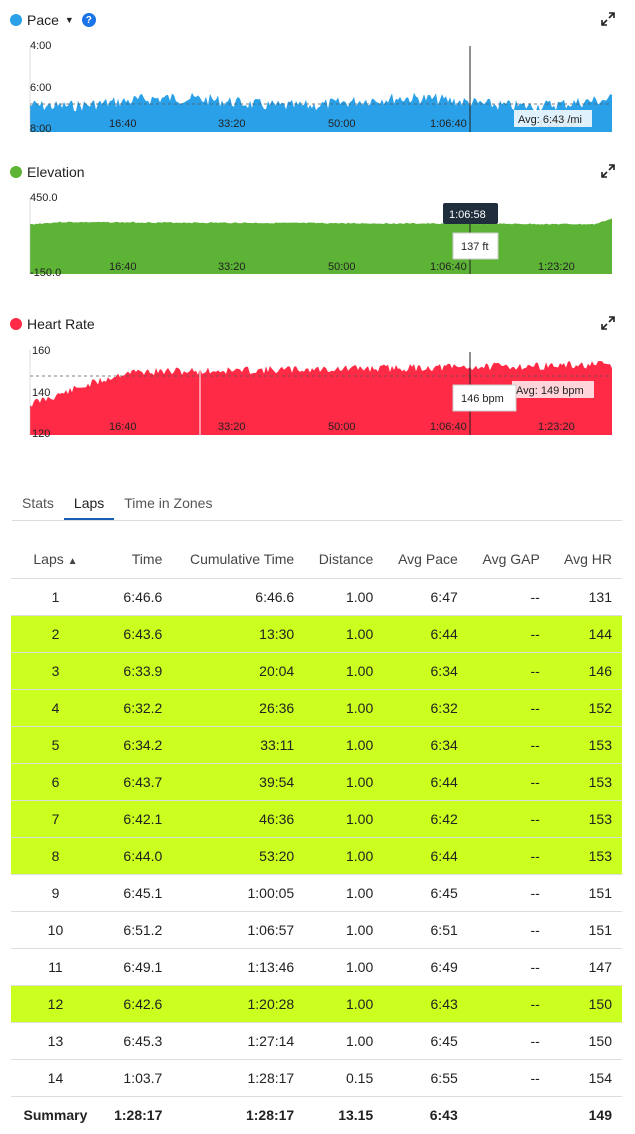 This screenshot has height=1134, width=635. Describe the element at coordinates (585, 967) in the screenshot. I see `table-cell-hr: 147` at that location.